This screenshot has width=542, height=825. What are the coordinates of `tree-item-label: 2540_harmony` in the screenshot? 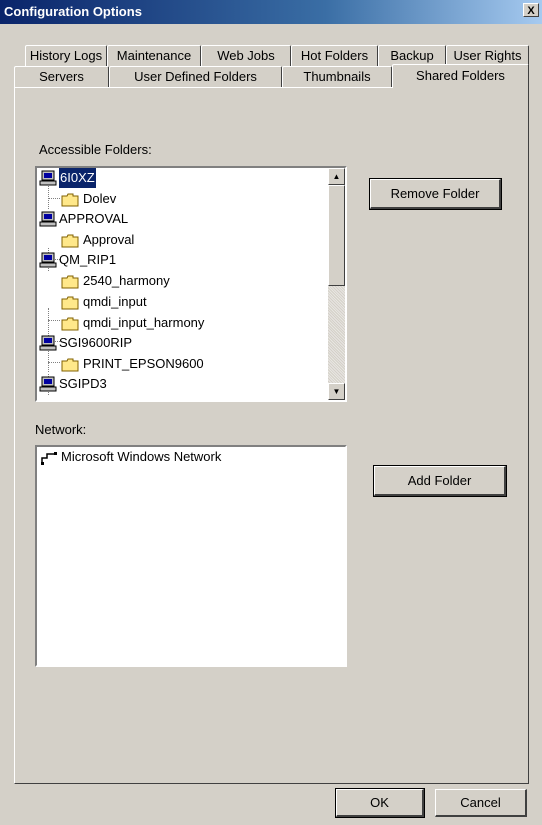 It's located at (126, 280).